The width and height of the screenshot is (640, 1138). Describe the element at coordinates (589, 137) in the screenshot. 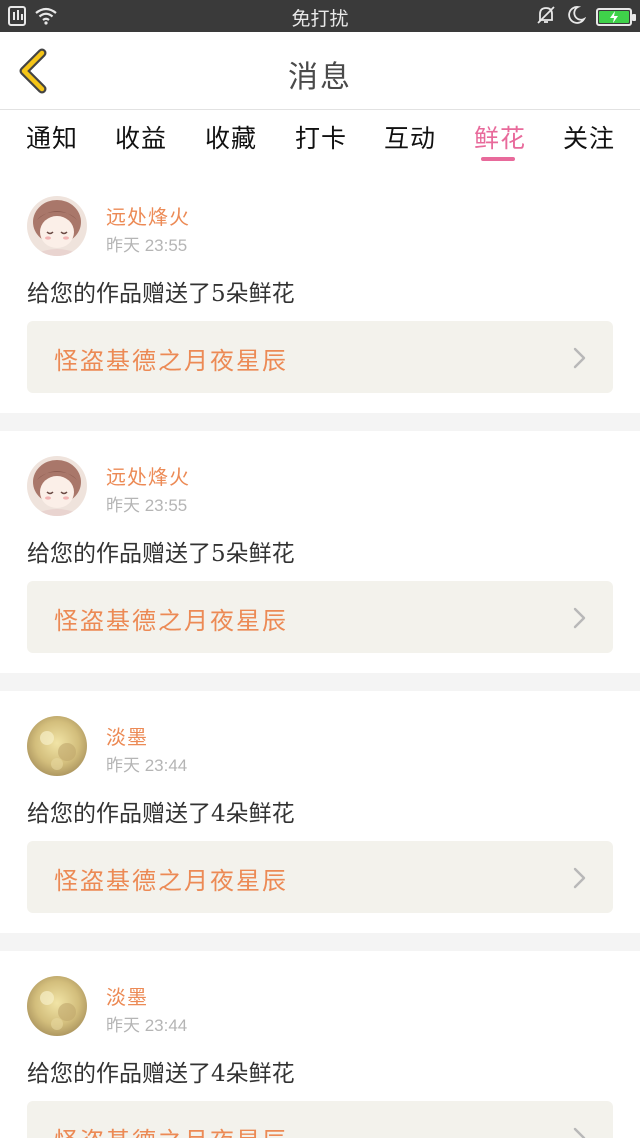

I see `tab-follows: 关注` at that location.